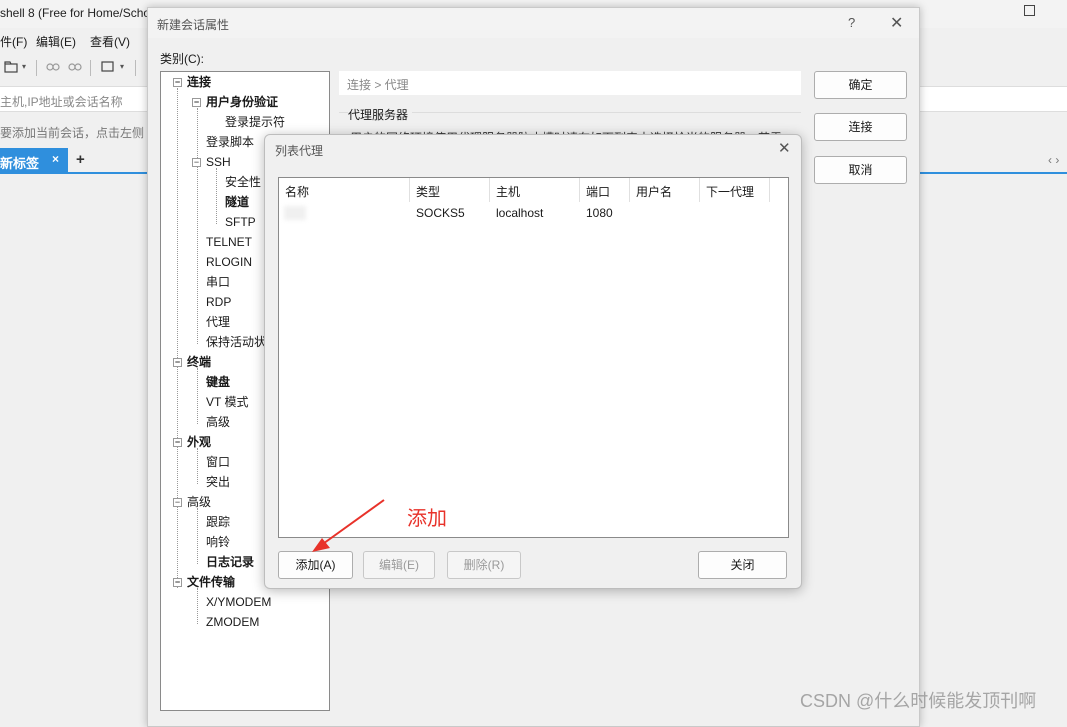 This screenshot has width=1067, height=727. What do you see at coordinates (20, 163) in the screenshot?
I see `tab-label: 新标签` at bounding box center [20, 163].